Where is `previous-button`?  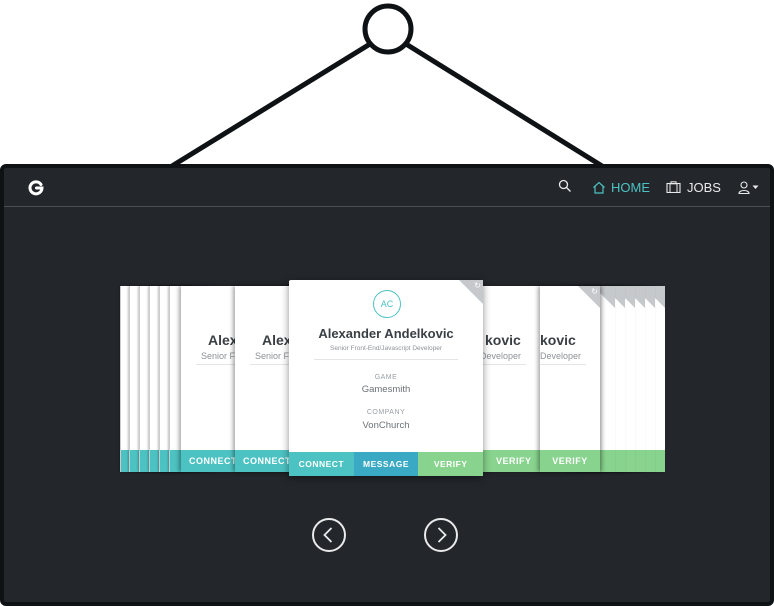
previous-button is located at coordinates (329, 535).